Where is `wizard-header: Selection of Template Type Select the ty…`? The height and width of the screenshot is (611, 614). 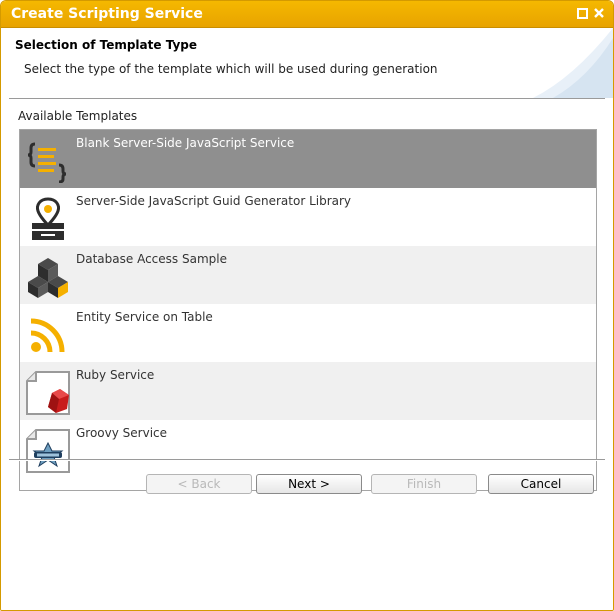 wizard-header: Selection of Template Type Select the ty… is located at coordinates (307, 63).